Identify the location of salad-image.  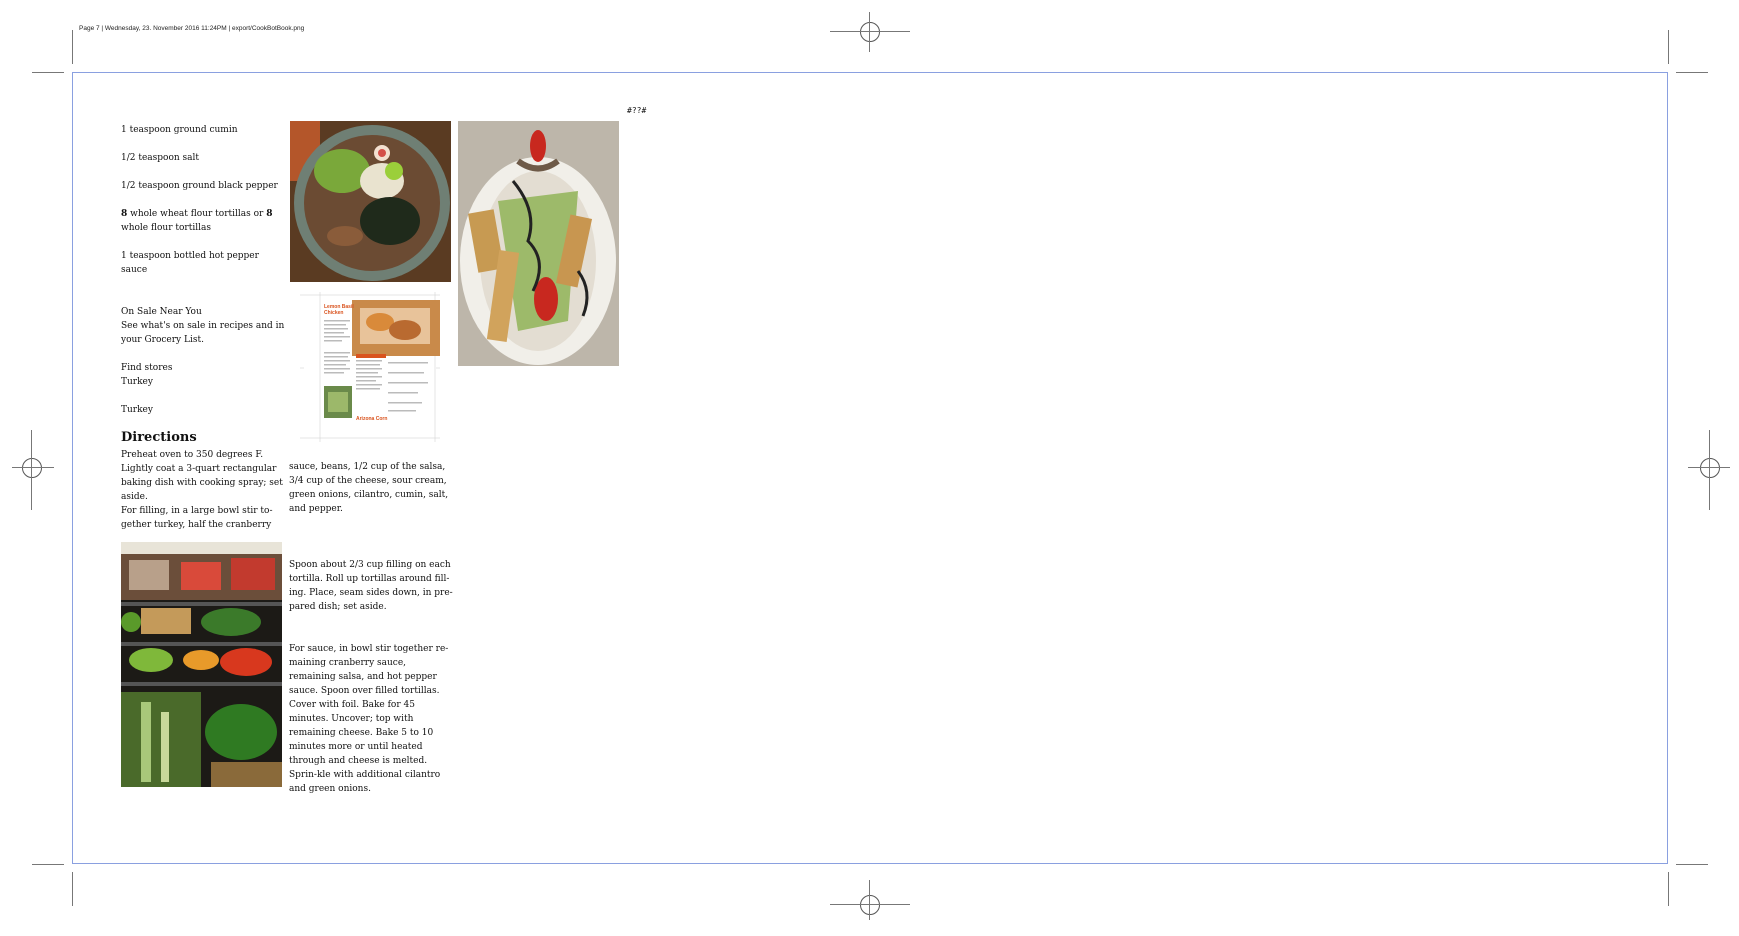
(538, 243).